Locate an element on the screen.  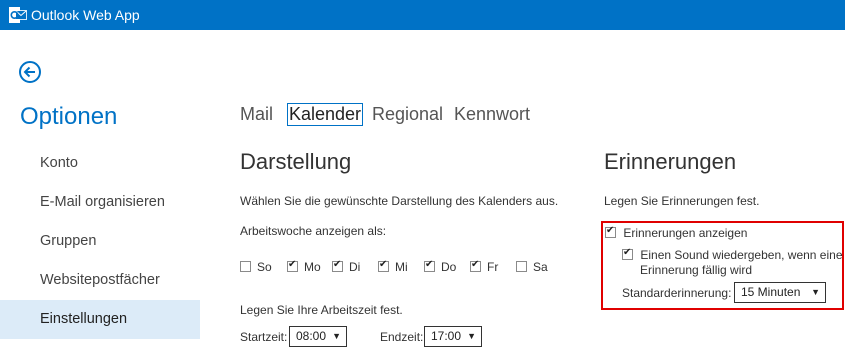
play-sound-checkbox is located at coordinates (627, 253).